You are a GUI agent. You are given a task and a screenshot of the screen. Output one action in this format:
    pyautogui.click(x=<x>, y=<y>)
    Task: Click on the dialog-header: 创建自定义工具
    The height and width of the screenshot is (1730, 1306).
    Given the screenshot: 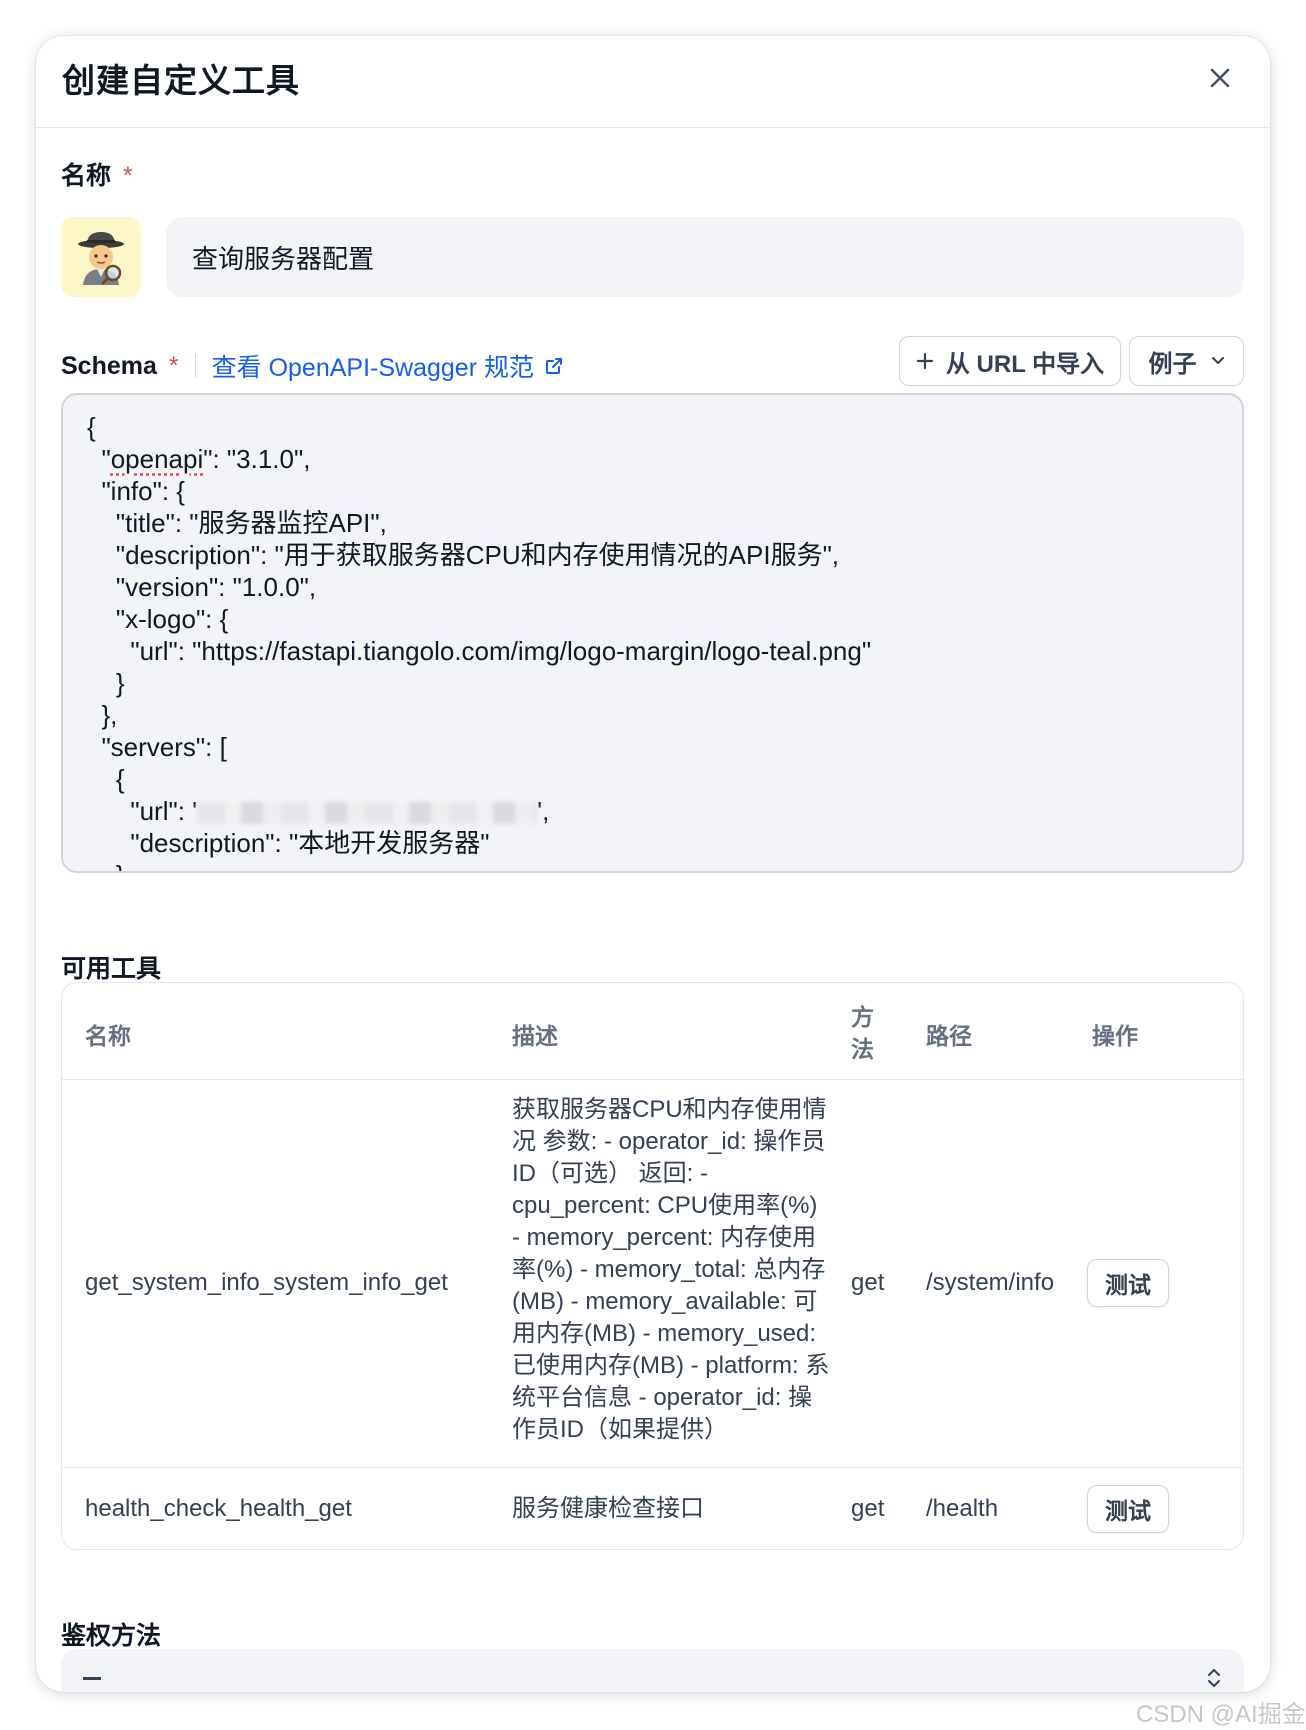 What is the action you would take?
    pyautogui.click(x=653, y=82)
    